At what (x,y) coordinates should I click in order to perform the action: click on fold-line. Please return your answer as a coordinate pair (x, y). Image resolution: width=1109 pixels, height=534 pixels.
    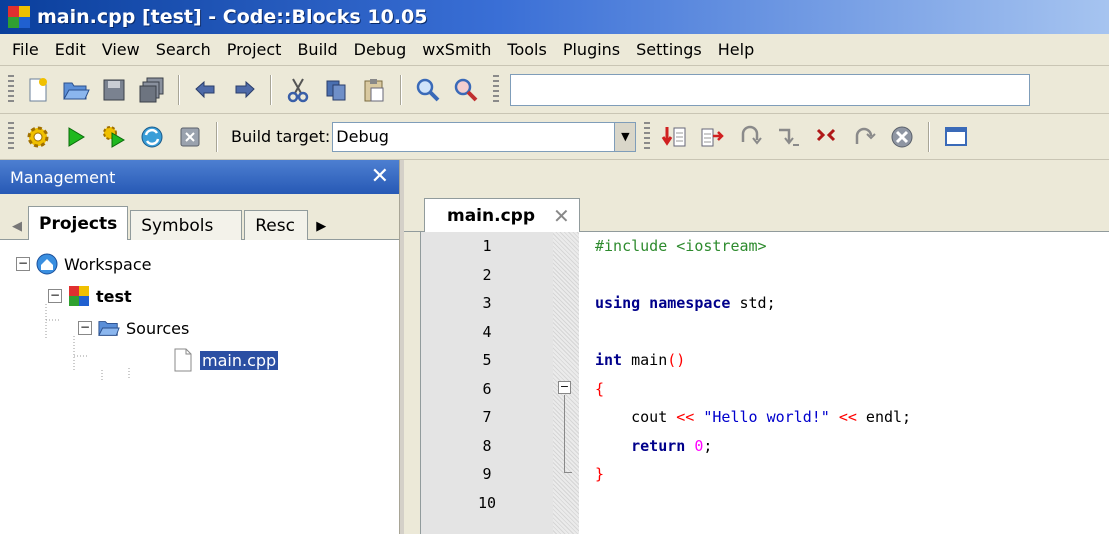
    Looking at the image, I should click on (564, 434).